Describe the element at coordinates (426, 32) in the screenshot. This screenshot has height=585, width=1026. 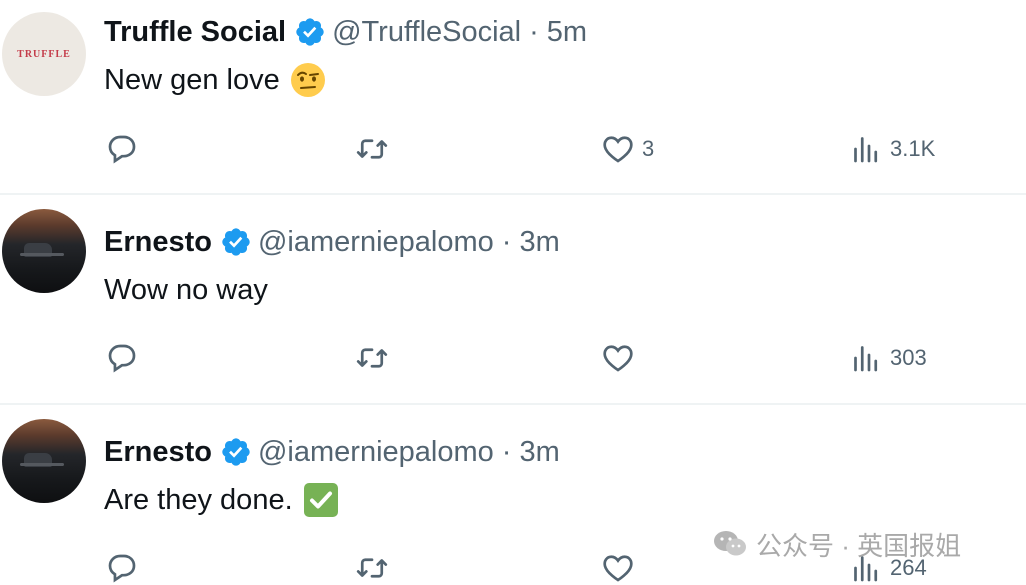
I see `author-handle: @TruffleSocial` at that location.